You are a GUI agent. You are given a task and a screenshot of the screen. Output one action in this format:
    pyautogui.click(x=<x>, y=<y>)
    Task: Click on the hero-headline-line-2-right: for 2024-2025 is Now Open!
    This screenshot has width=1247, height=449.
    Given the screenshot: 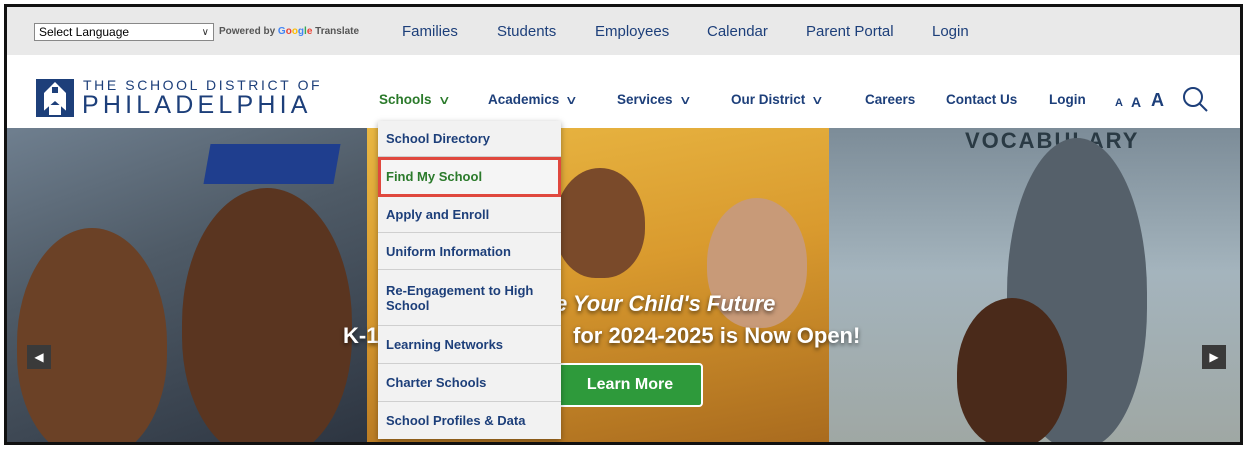 What is the action you would take?
    pyautogui.click(x=717, y=335)
    